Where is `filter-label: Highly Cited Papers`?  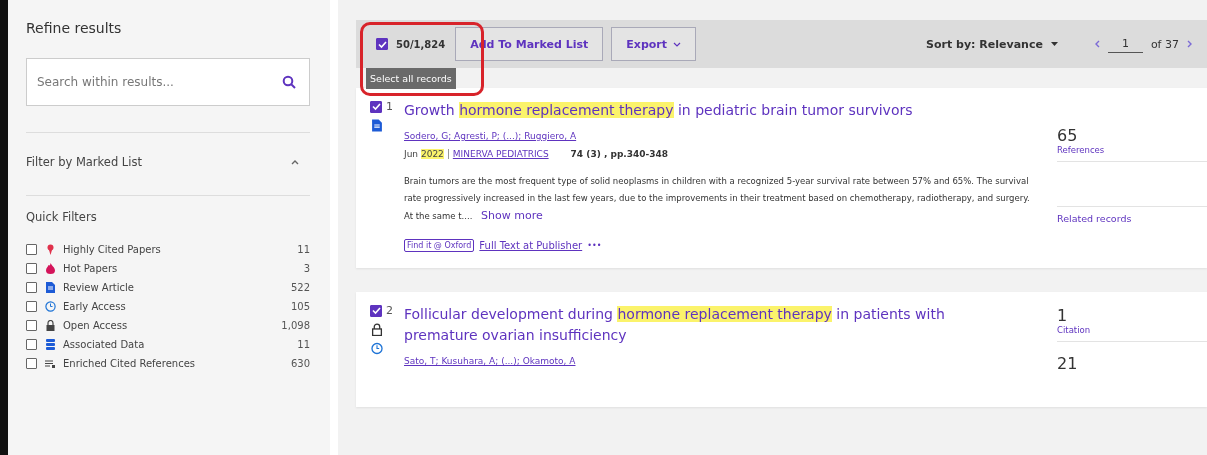 filter-label: Highly Cited Papers is located at coordinates (180, 249).